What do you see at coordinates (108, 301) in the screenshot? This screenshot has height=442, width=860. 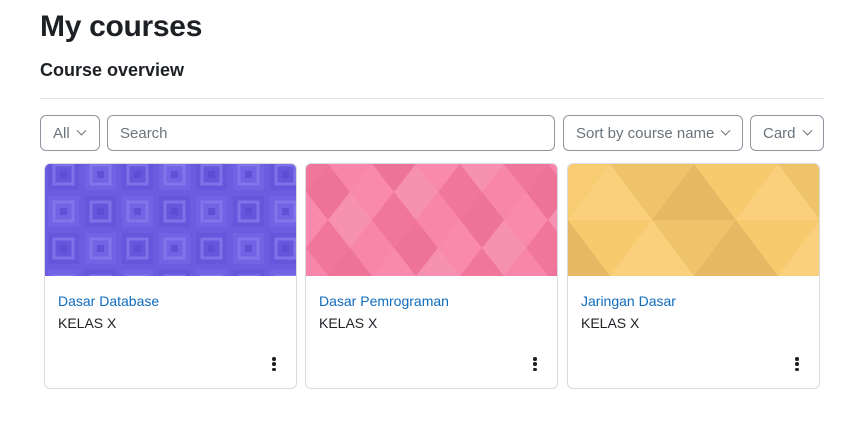 I see `course-name-link: Dasar Database` at bounding box center [108, 301].